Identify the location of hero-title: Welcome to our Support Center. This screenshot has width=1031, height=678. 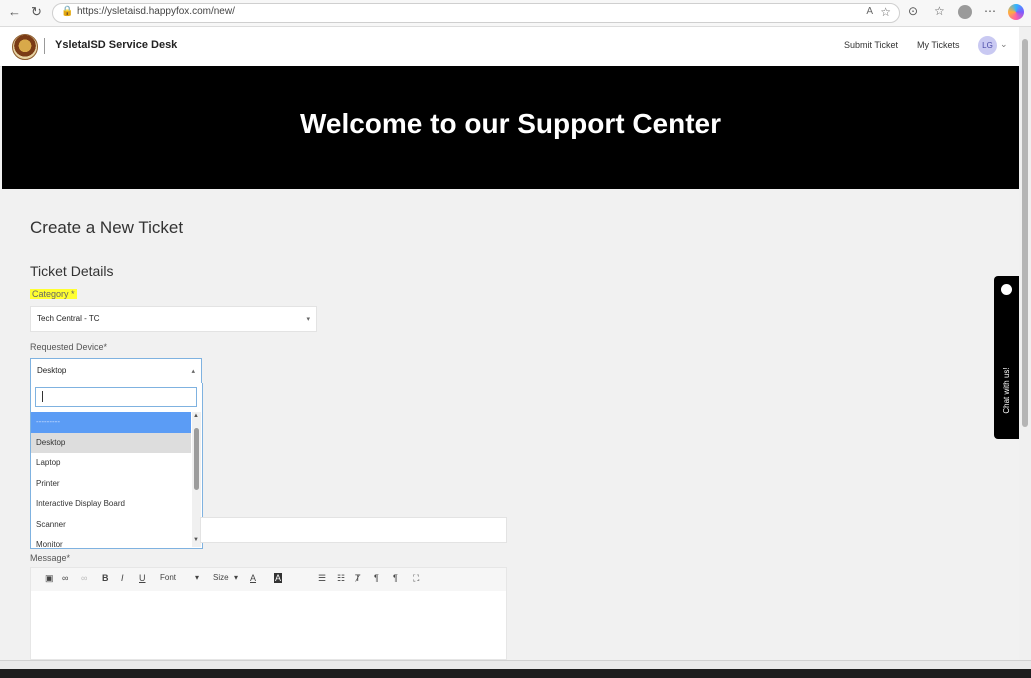
(510, 123).